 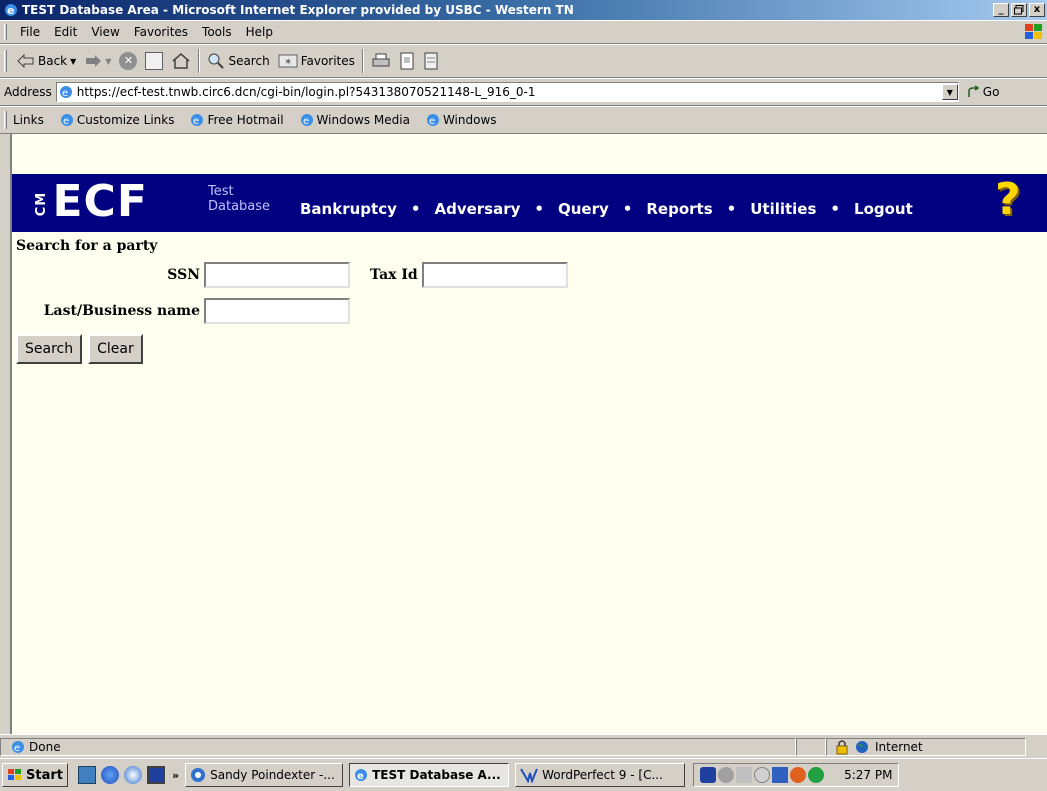 I want to click on forward-button: ▼, so click(x=97, y=61).